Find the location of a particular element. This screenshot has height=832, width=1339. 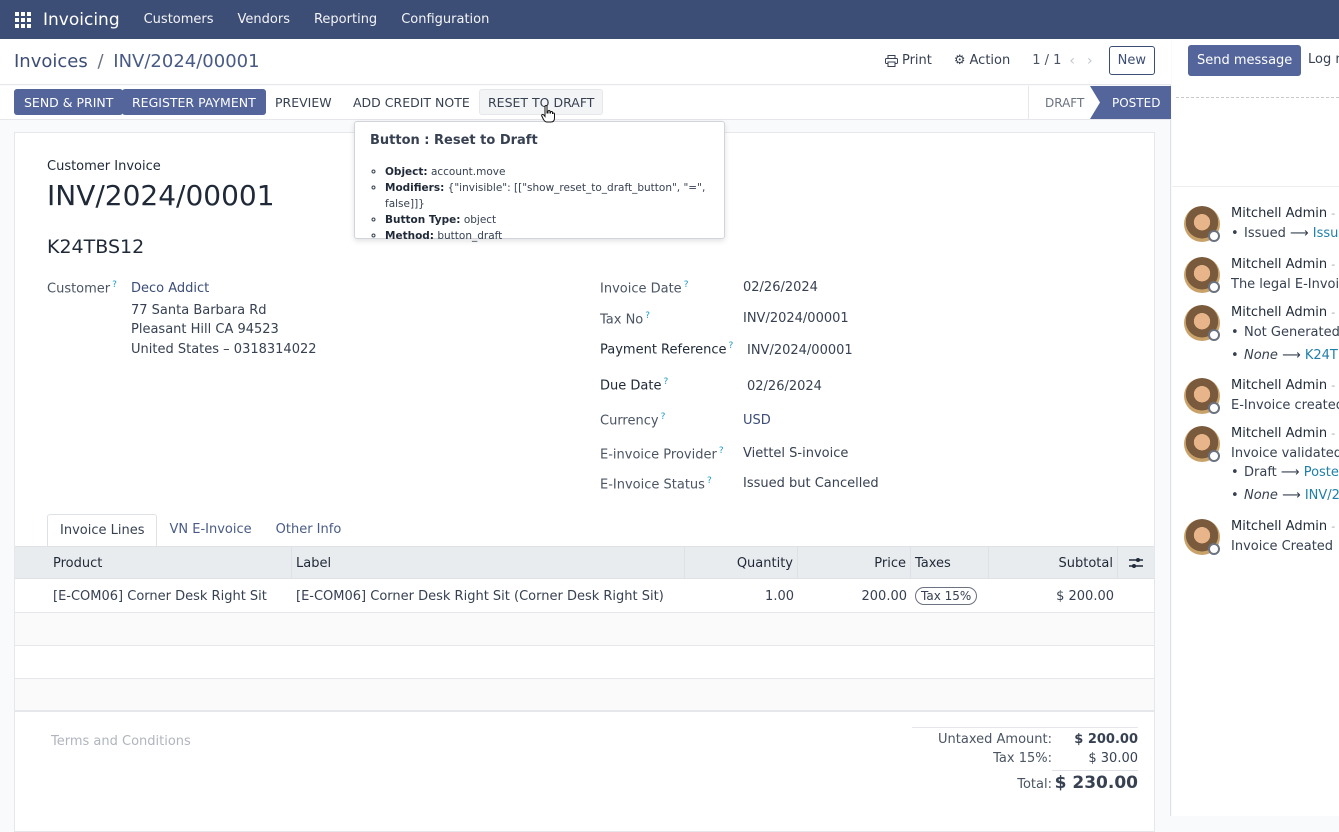

chatter-message: Mitchell Admin - a Issued ⟶ Issu is located at coordinates (1261, 226).